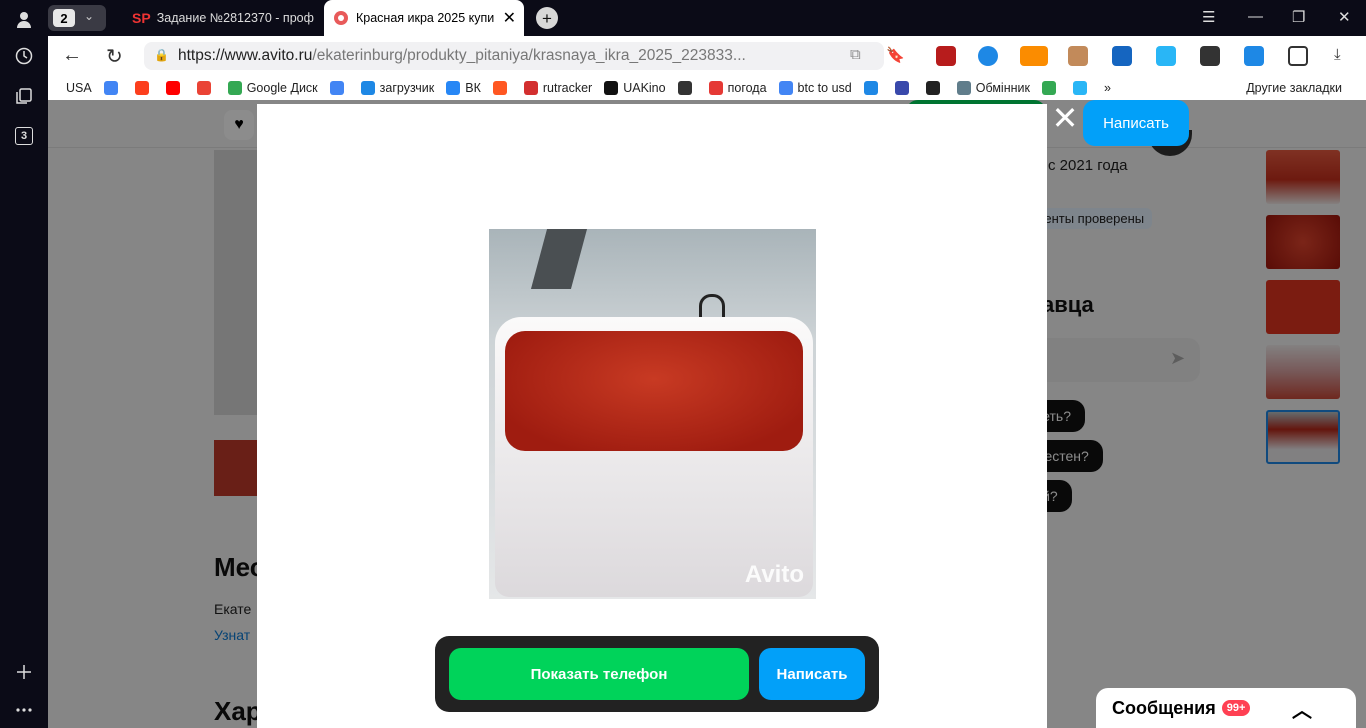 This screenshot has width=1366, height=728. I want to click on messages-label: Сообщения, so click(1164, 707).